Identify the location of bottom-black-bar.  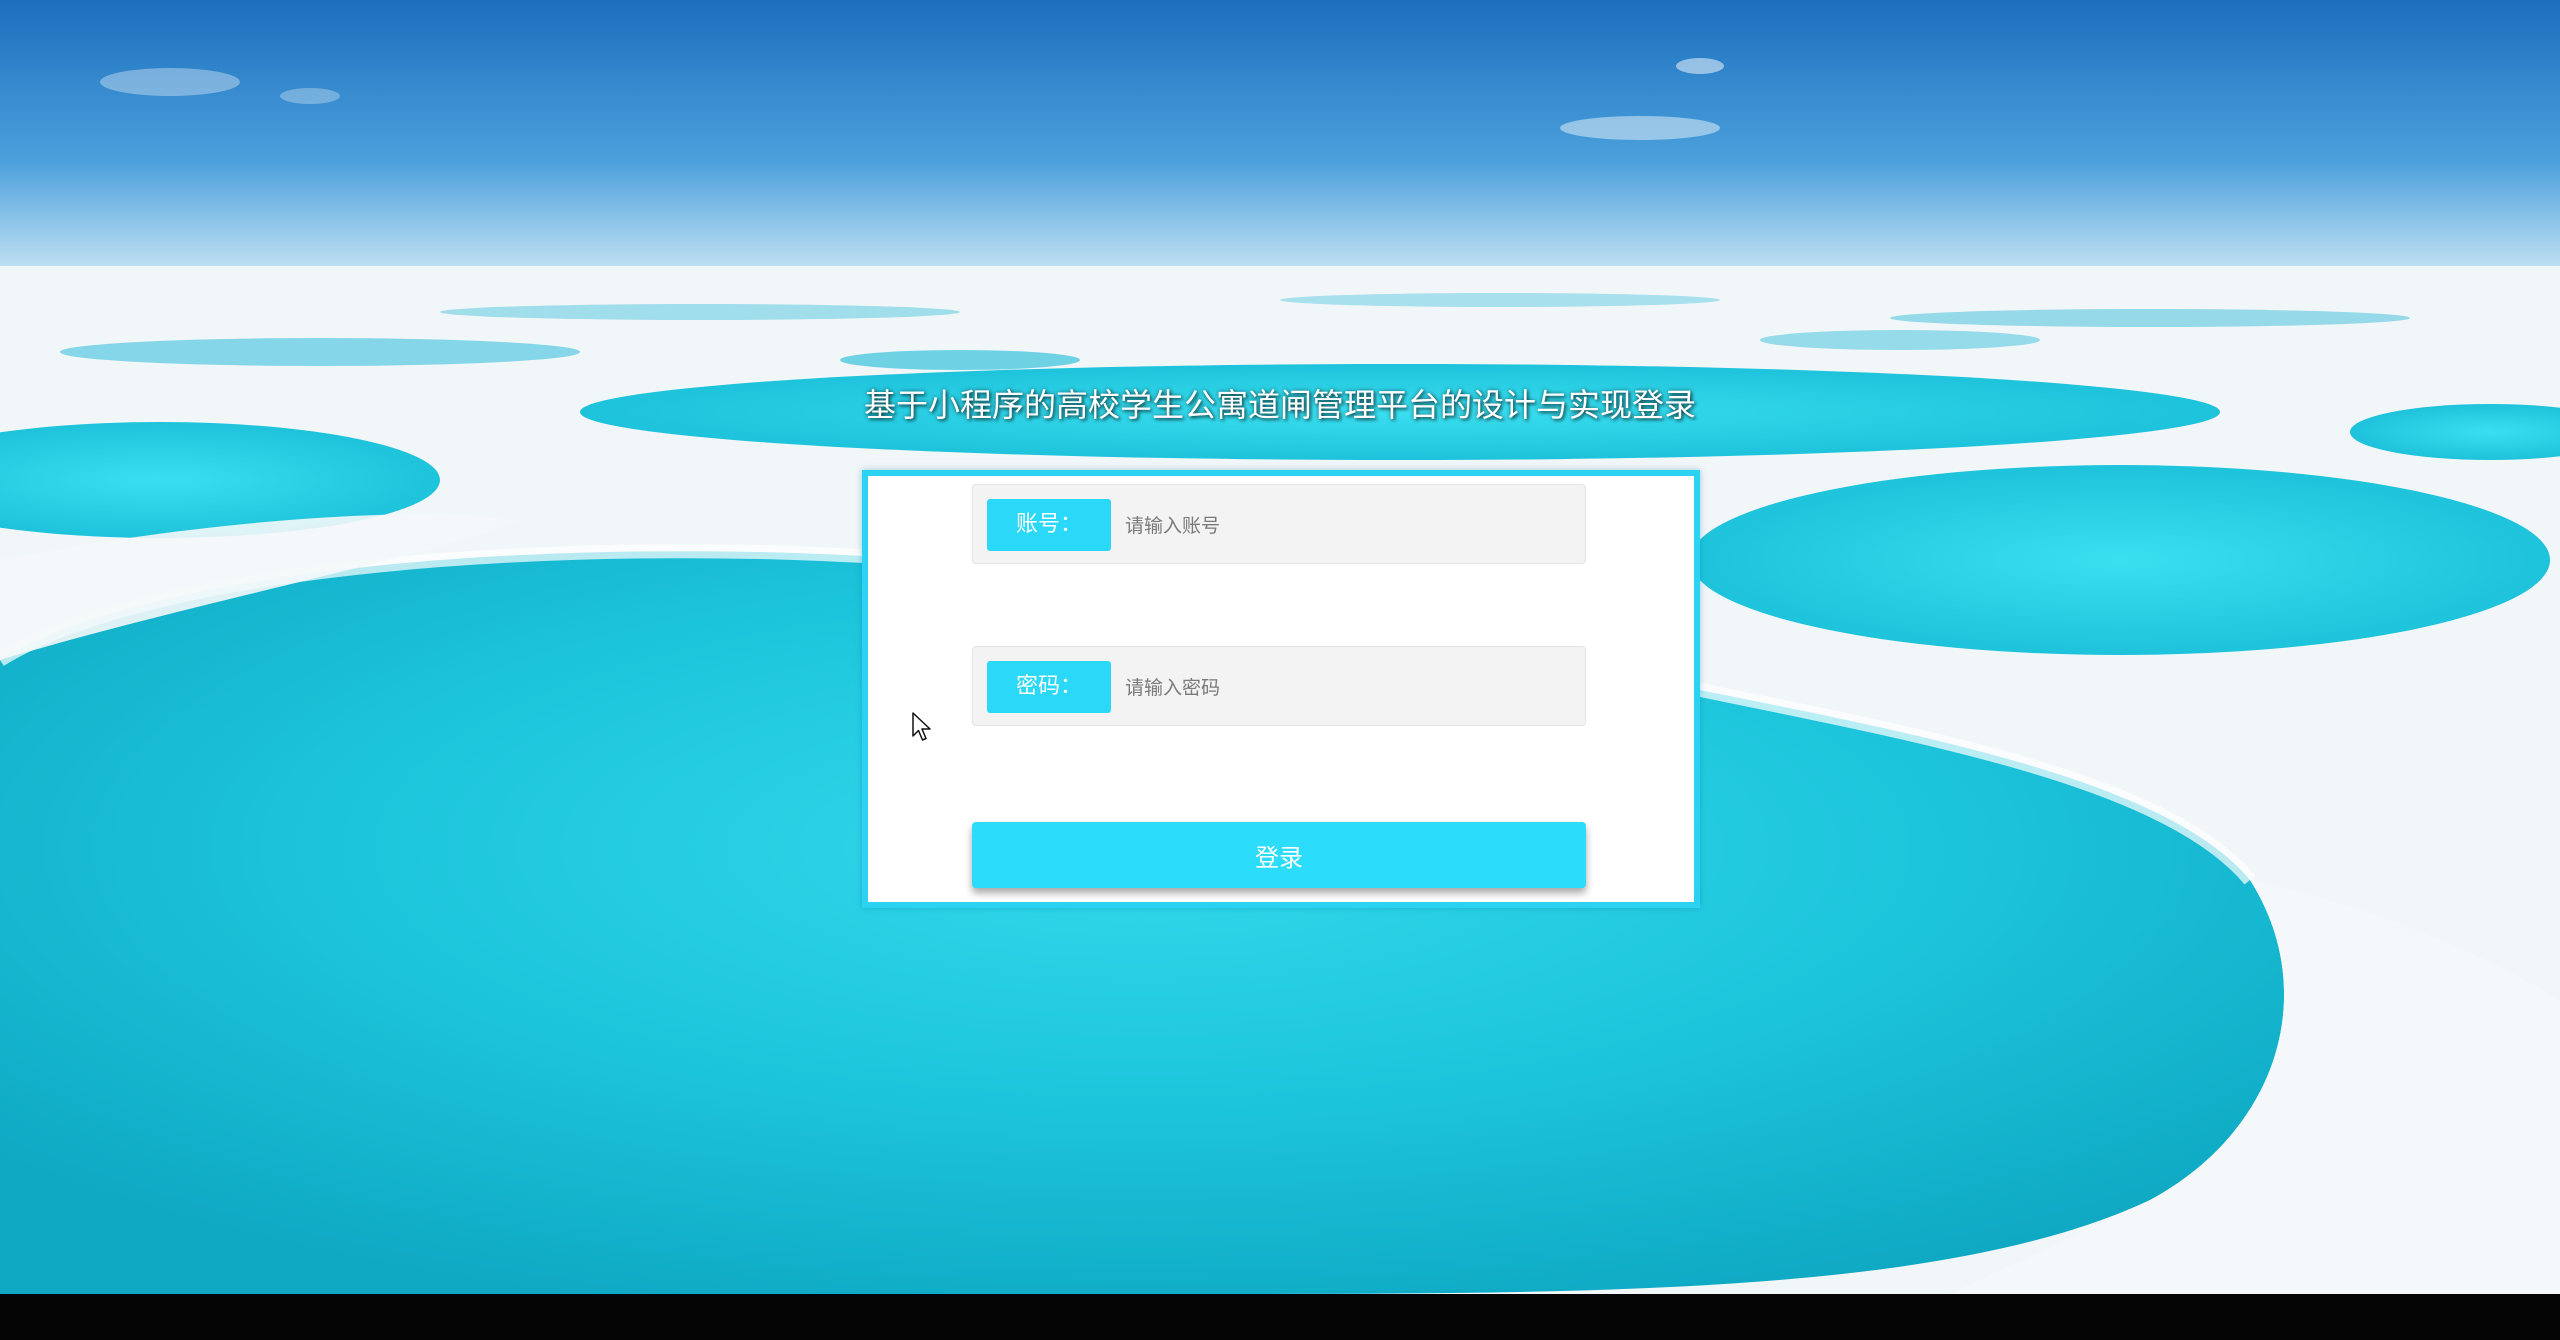
(1280, 1317).